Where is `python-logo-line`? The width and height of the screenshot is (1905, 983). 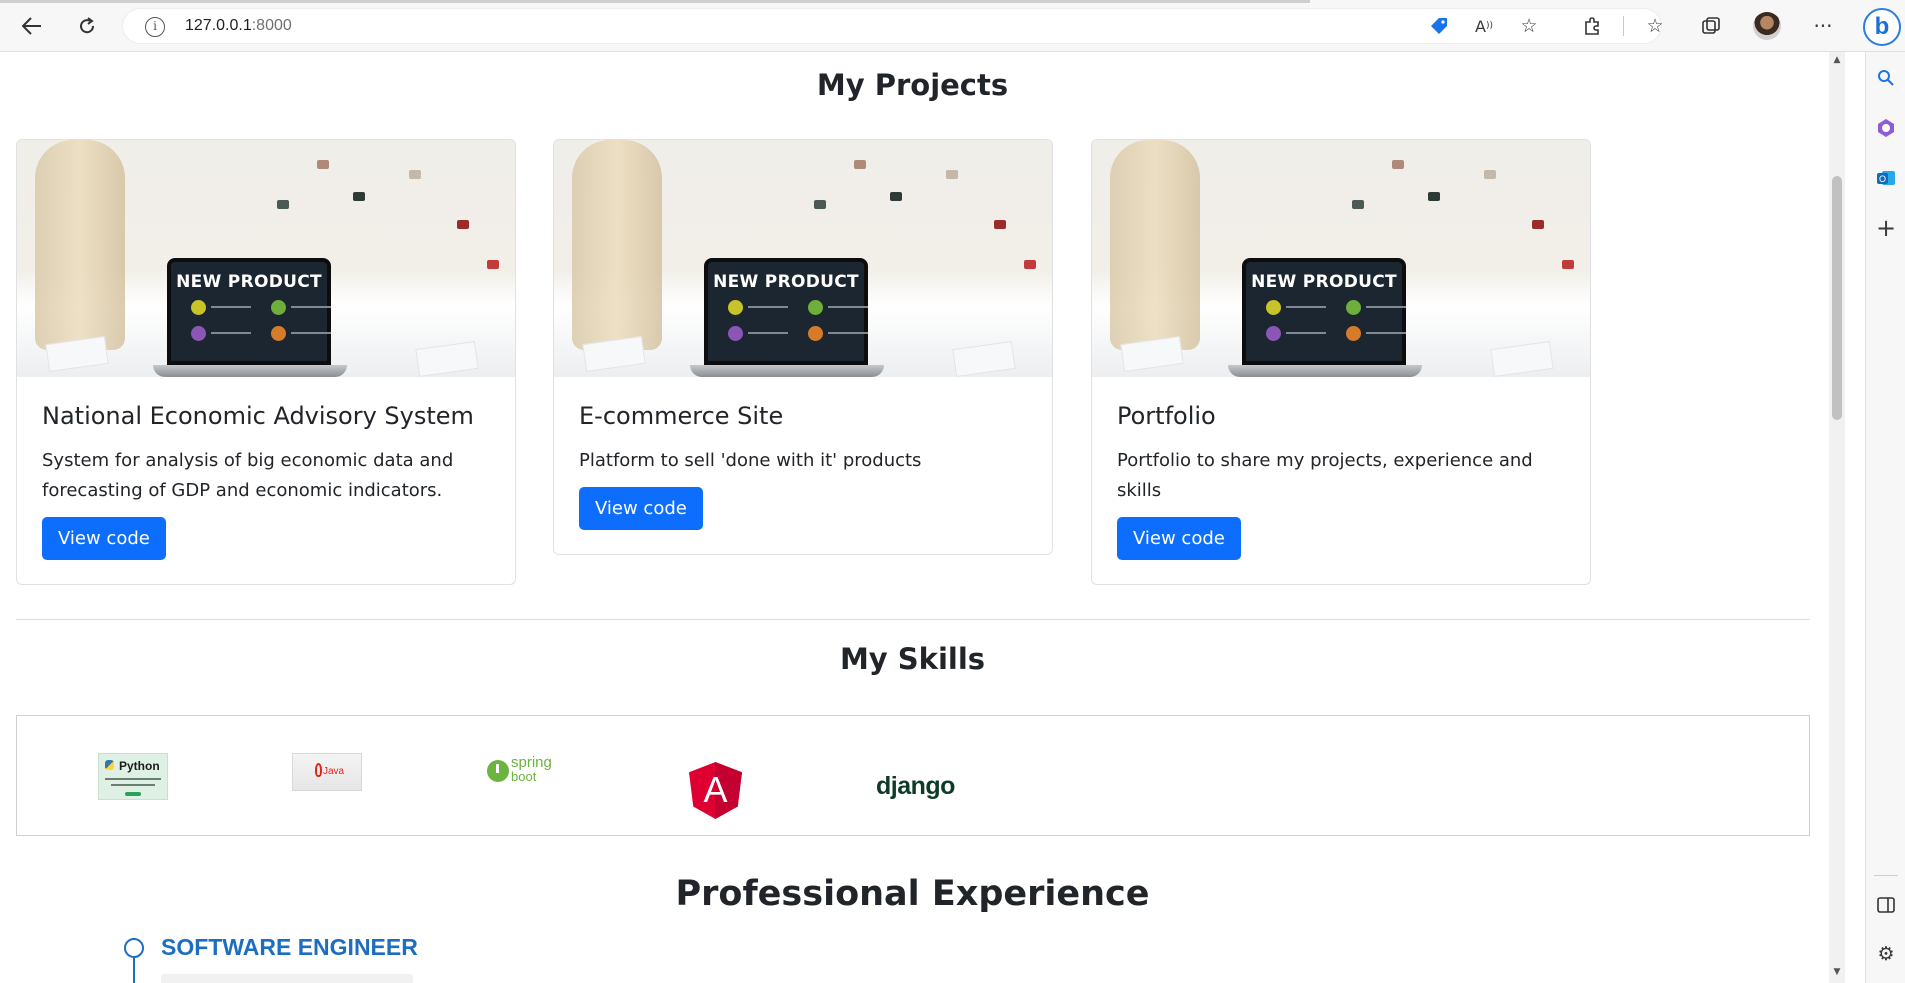 python-logo-line is located at coordinates (133, 779).